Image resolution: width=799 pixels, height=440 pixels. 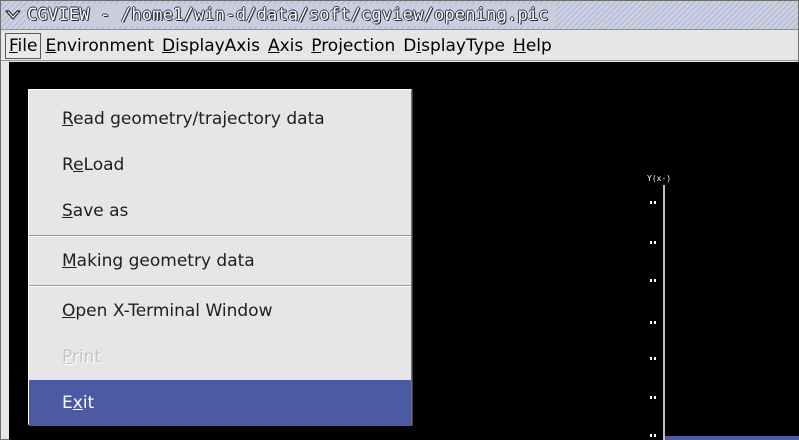 What do you see at coordinates (220, 119) in the screenshot?
I see `menu-item-read-geometry: Read geometry/trajectory data` at bounding box center [220, 119].